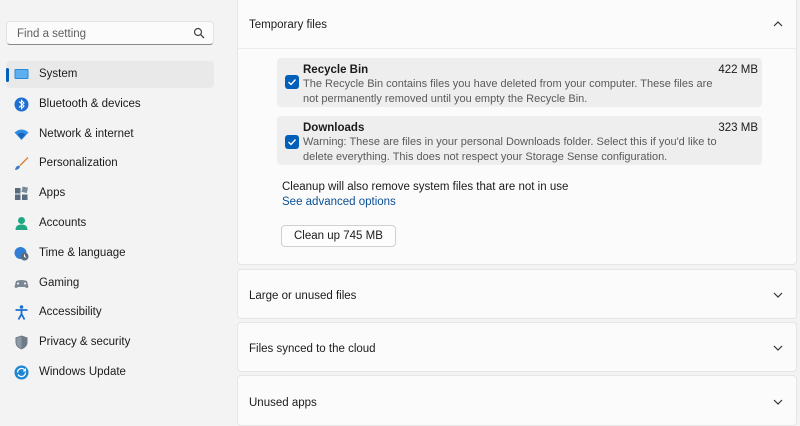 This screenshot has width=800, height=426. Describe the element at coordinates (334, 128) in the screenshot. I see `item-name: Downloads` at that location.